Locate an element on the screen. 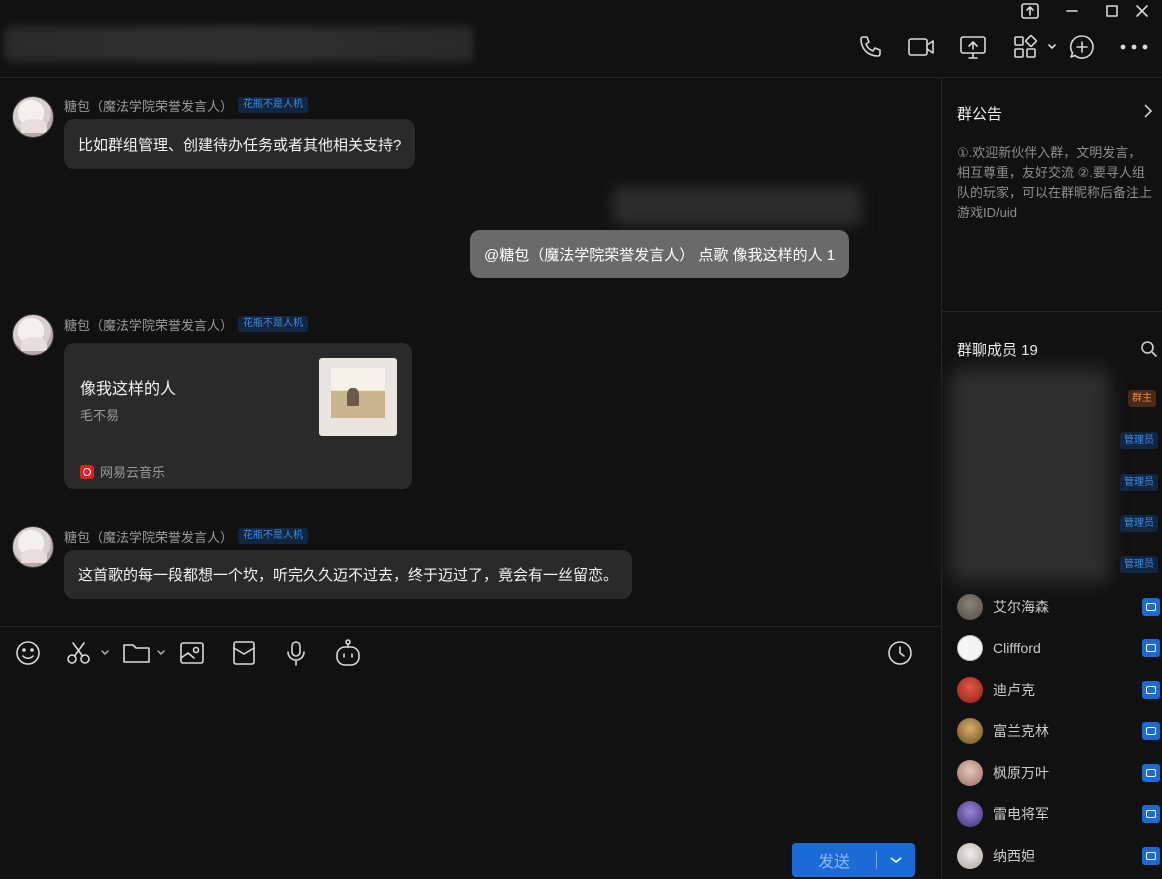  member-item: 雷电将军 is located at coordinates (1059, 814).